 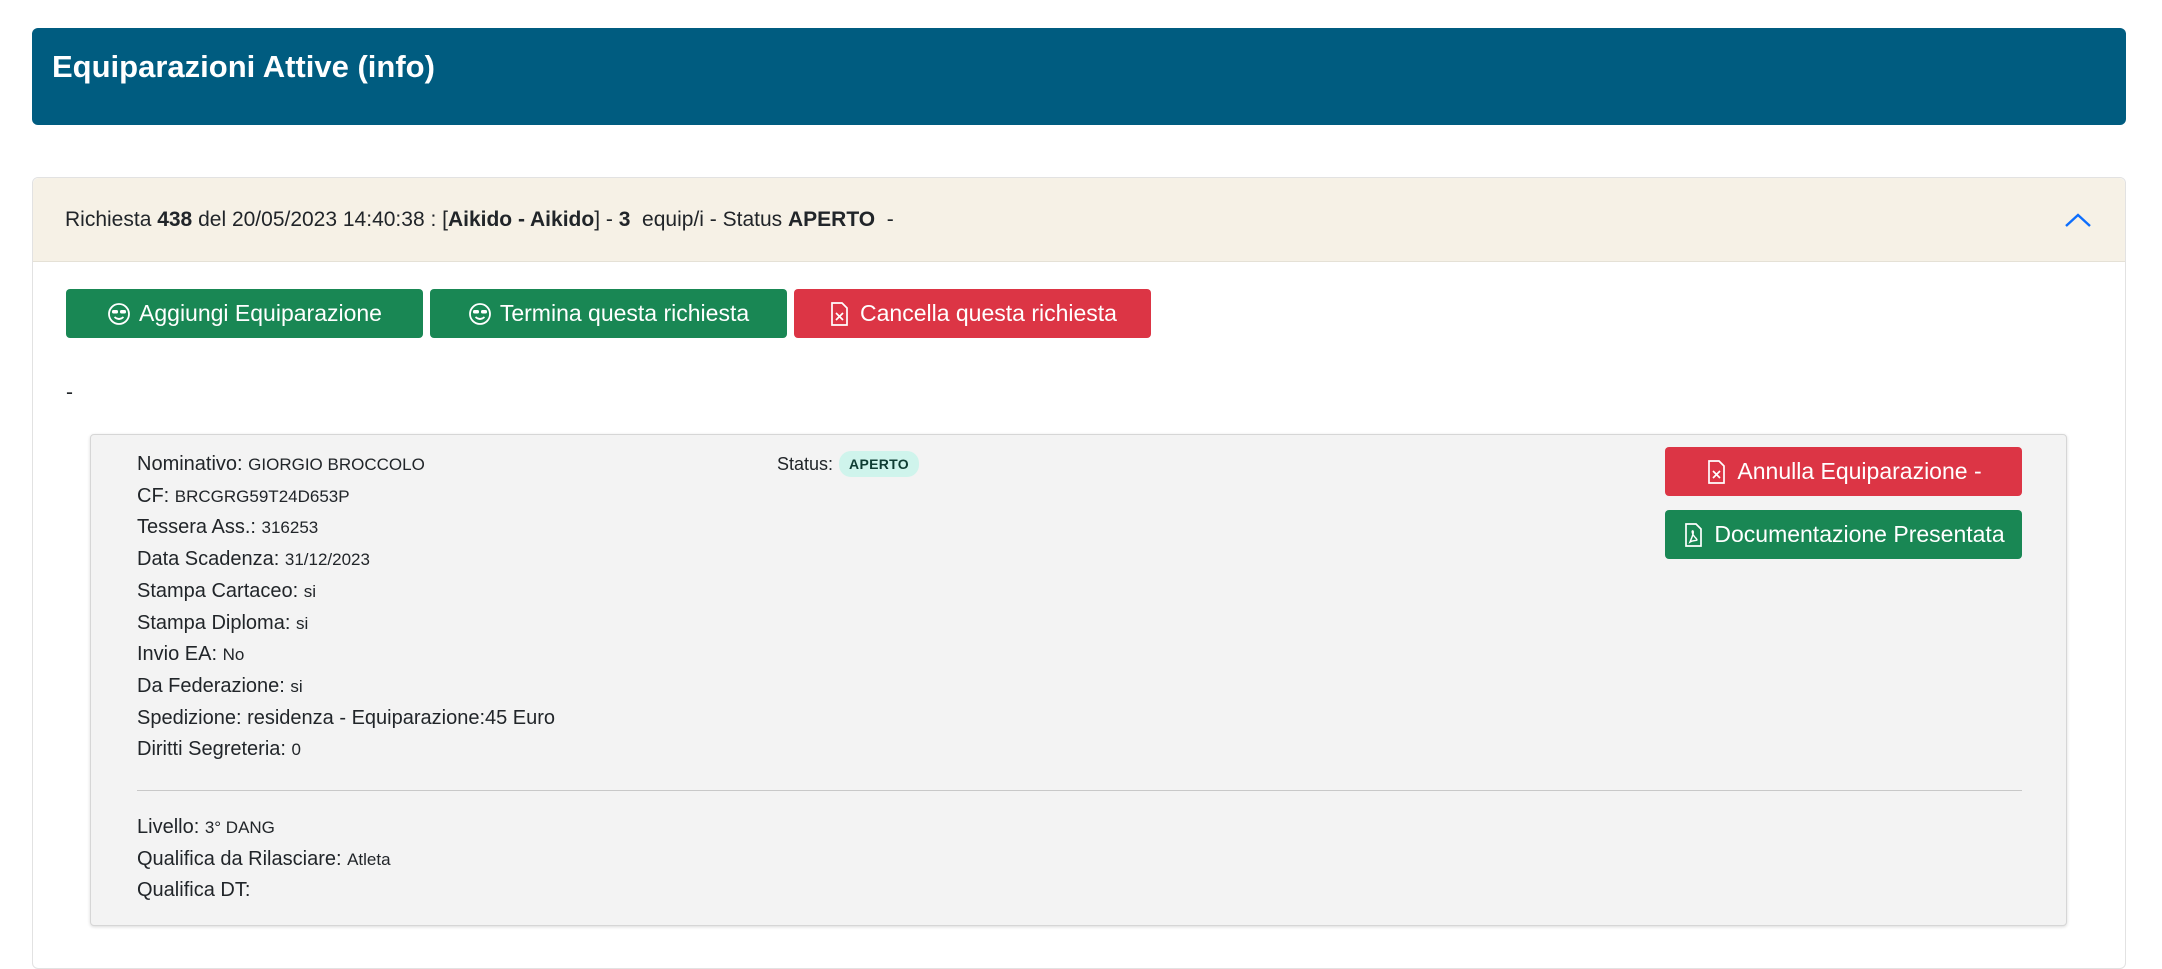 I want to click on field-nominativo: Nominativo: GIORGIO BROCCOLO, so click(x=346, y=465).